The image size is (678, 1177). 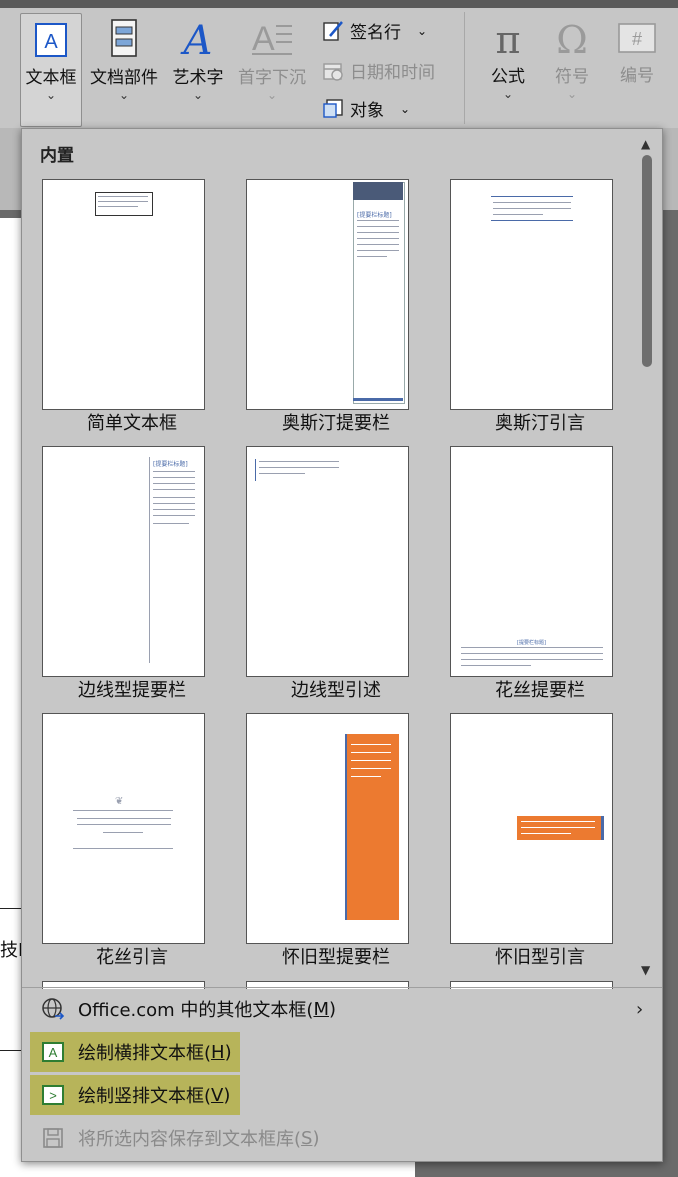 I want to click on filigree-sidebar-title: [提要栏标题], so click(x=531, y=643).